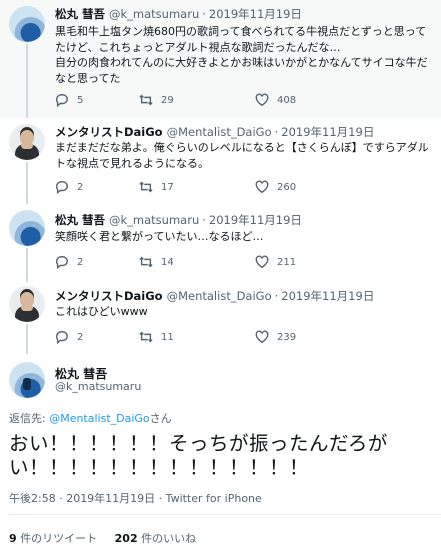  I want to click on reply-count: 5, so click(80, 100).